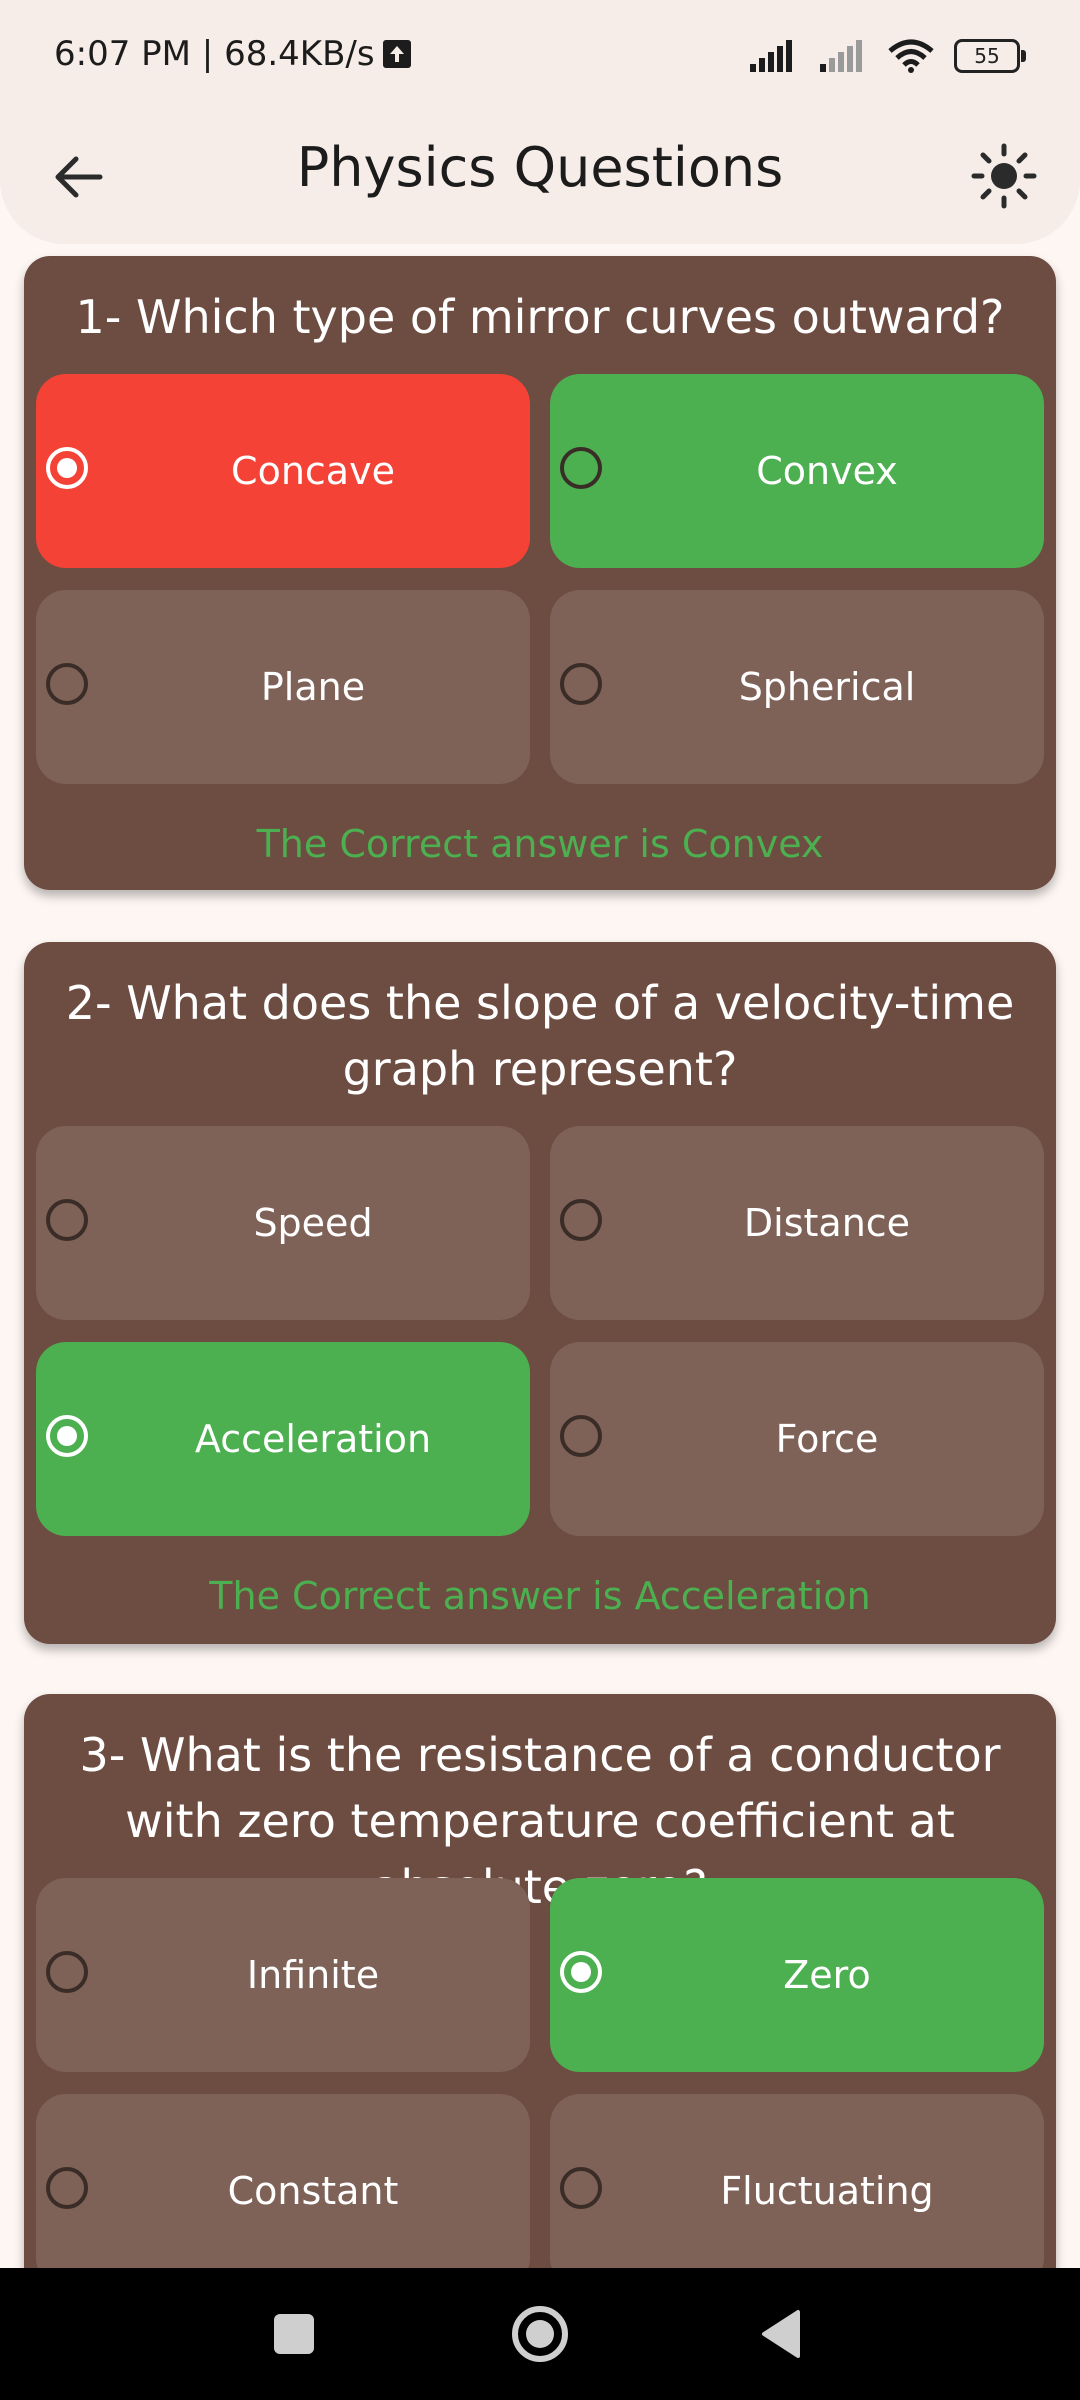 The width and height of the screenshot is (1080, 2400). I want to click on option-button: Speed, so click(283, 1223).